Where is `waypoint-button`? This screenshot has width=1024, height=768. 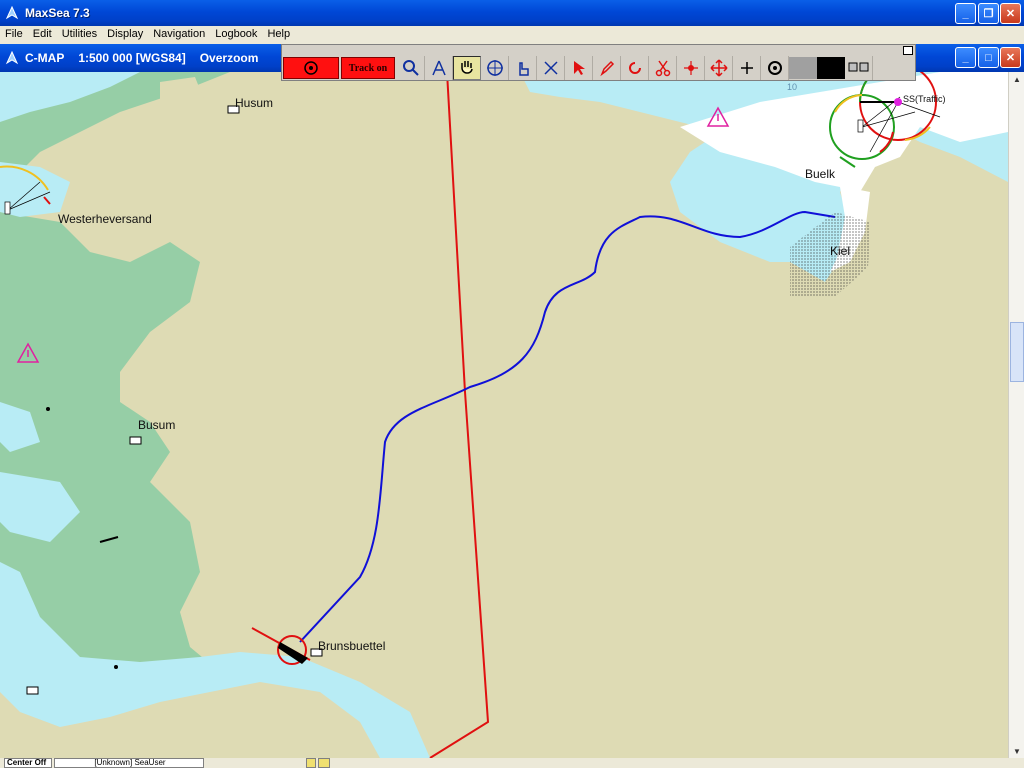 waypoint-button is located at coordinates (691, 68).